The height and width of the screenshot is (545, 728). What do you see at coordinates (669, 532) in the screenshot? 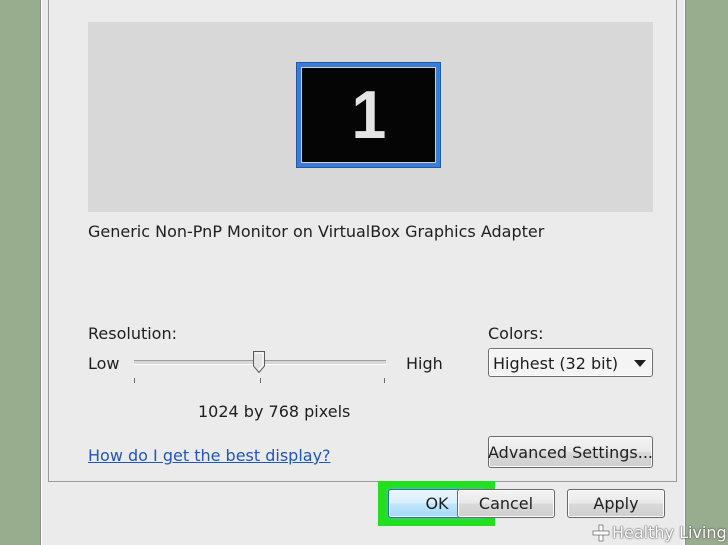
I see `watermark-text: Healthy Living` at bounding box center [669, 532].